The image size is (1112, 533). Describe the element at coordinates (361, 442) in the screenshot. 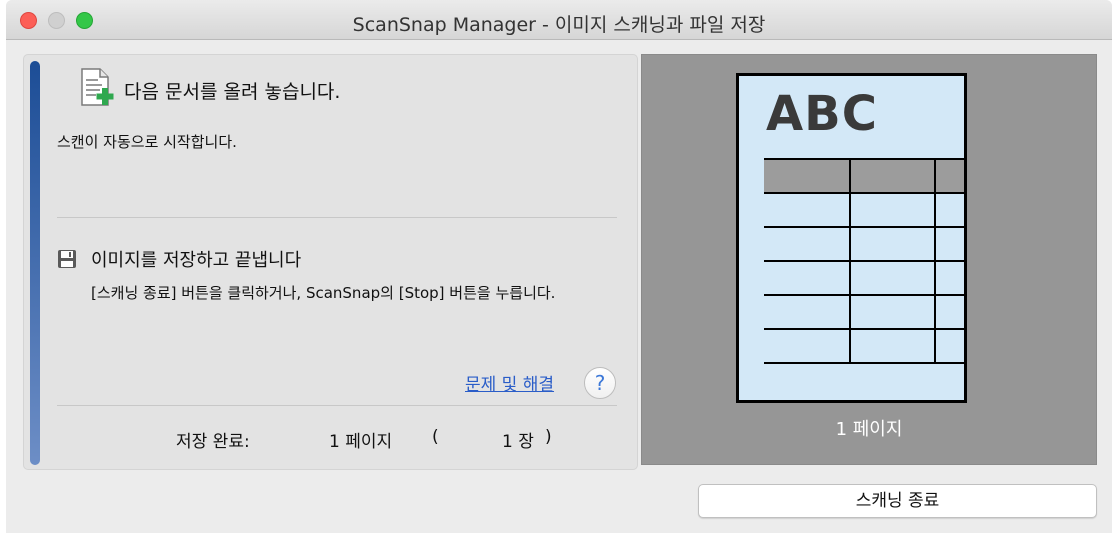

I see `saved-pages-value: 1 페이지` at that location.